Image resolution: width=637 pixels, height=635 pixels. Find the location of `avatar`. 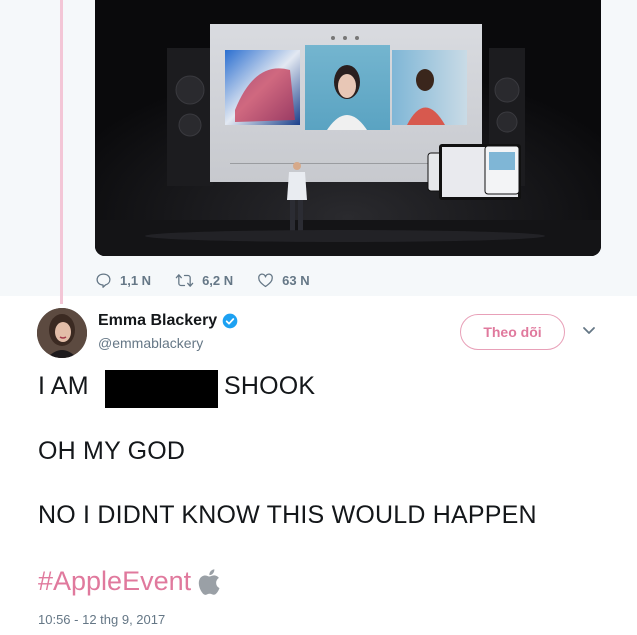

avatar is located at coordinates (62, 333).